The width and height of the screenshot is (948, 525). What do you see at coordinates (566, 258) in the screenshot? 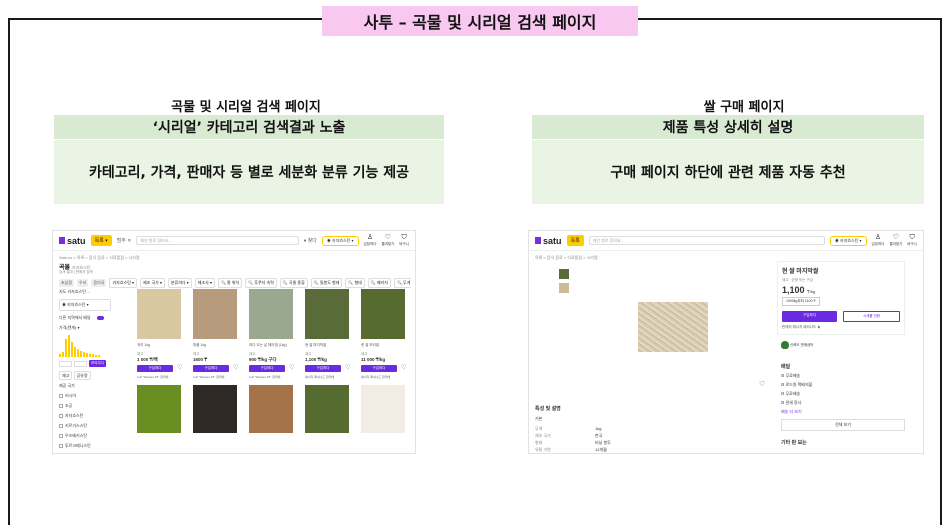
I see `breadcrumb: 목록 > 음식 음료 > 식료품점 > 시리얼` at bounding box center [566, 258].